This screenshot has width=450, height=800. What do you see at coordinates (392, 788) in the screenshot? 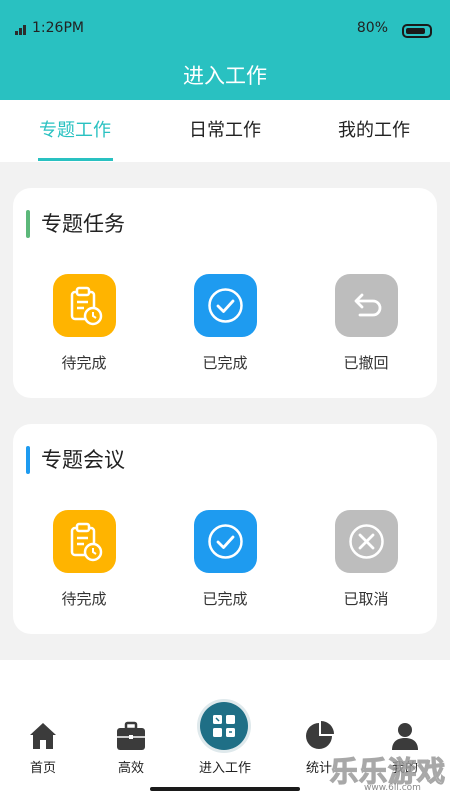
I see `watermark-site: www.6ll.com` at bounding box center [392, 788].